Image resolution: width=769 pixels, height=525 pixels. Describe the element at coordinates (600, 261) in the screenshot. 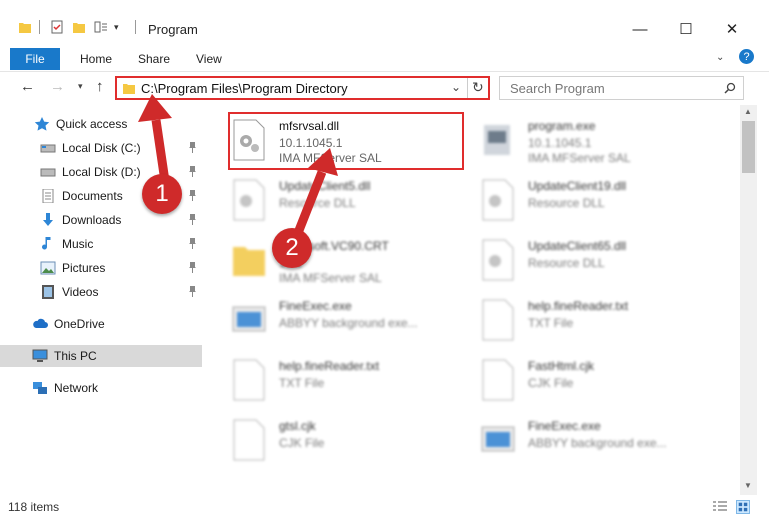

I see `file-tile: UpdateClient65.dll Resource DLL` at that location.